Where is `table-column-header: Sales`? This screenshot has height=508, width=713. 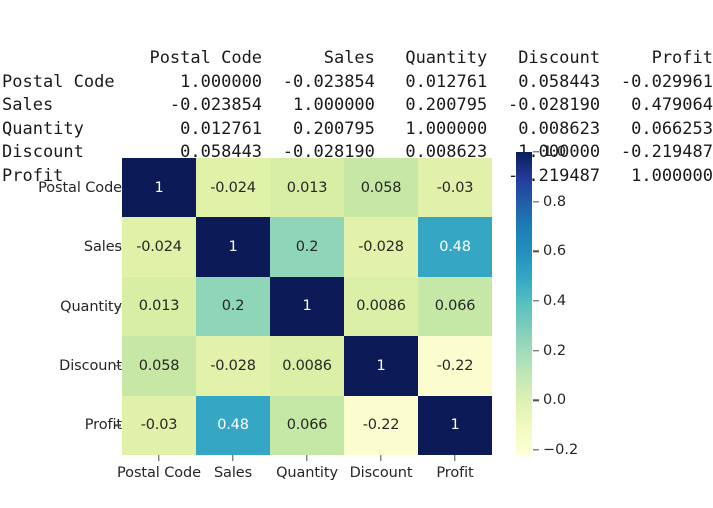
table-column-header: Sales is located at coordinates (349, 58).